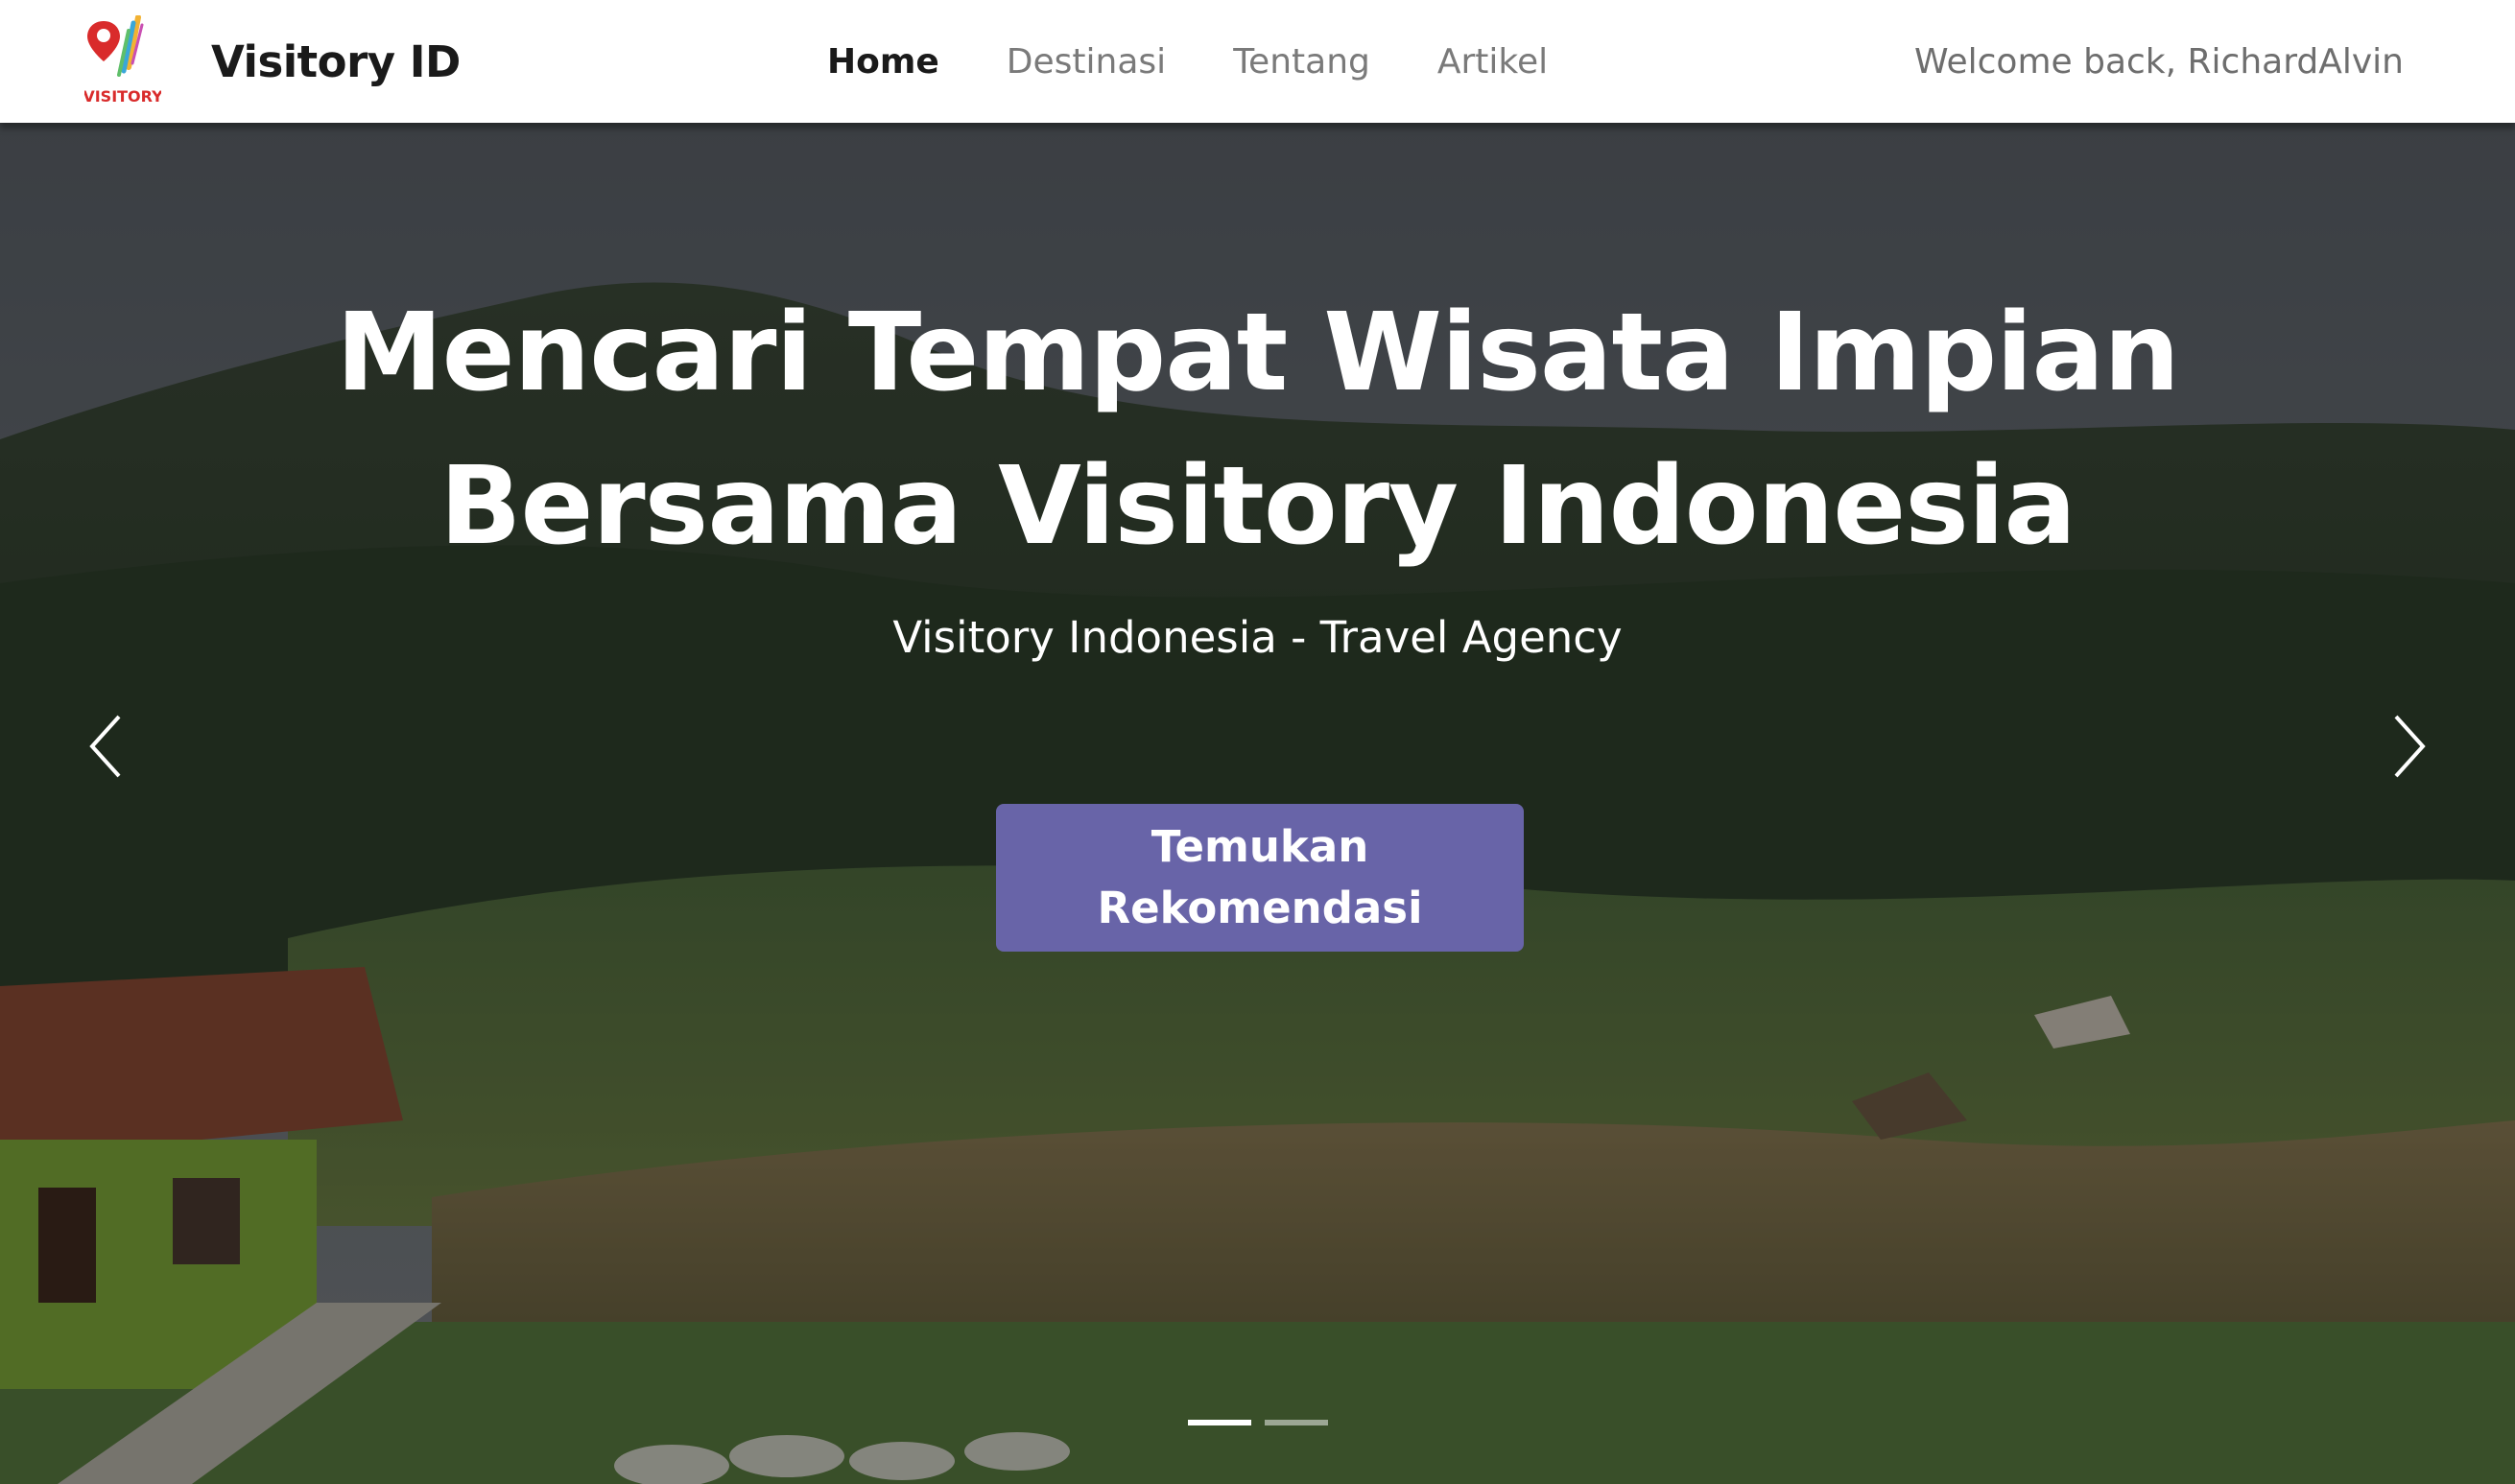 The height and width of the screenshot is (1484, 2515). What do you see at coordinates (1221, 62) in the screenshot?
I see `main-nav: Home Destinasi Tentang Artikel` at bounding box center [1221, 62].